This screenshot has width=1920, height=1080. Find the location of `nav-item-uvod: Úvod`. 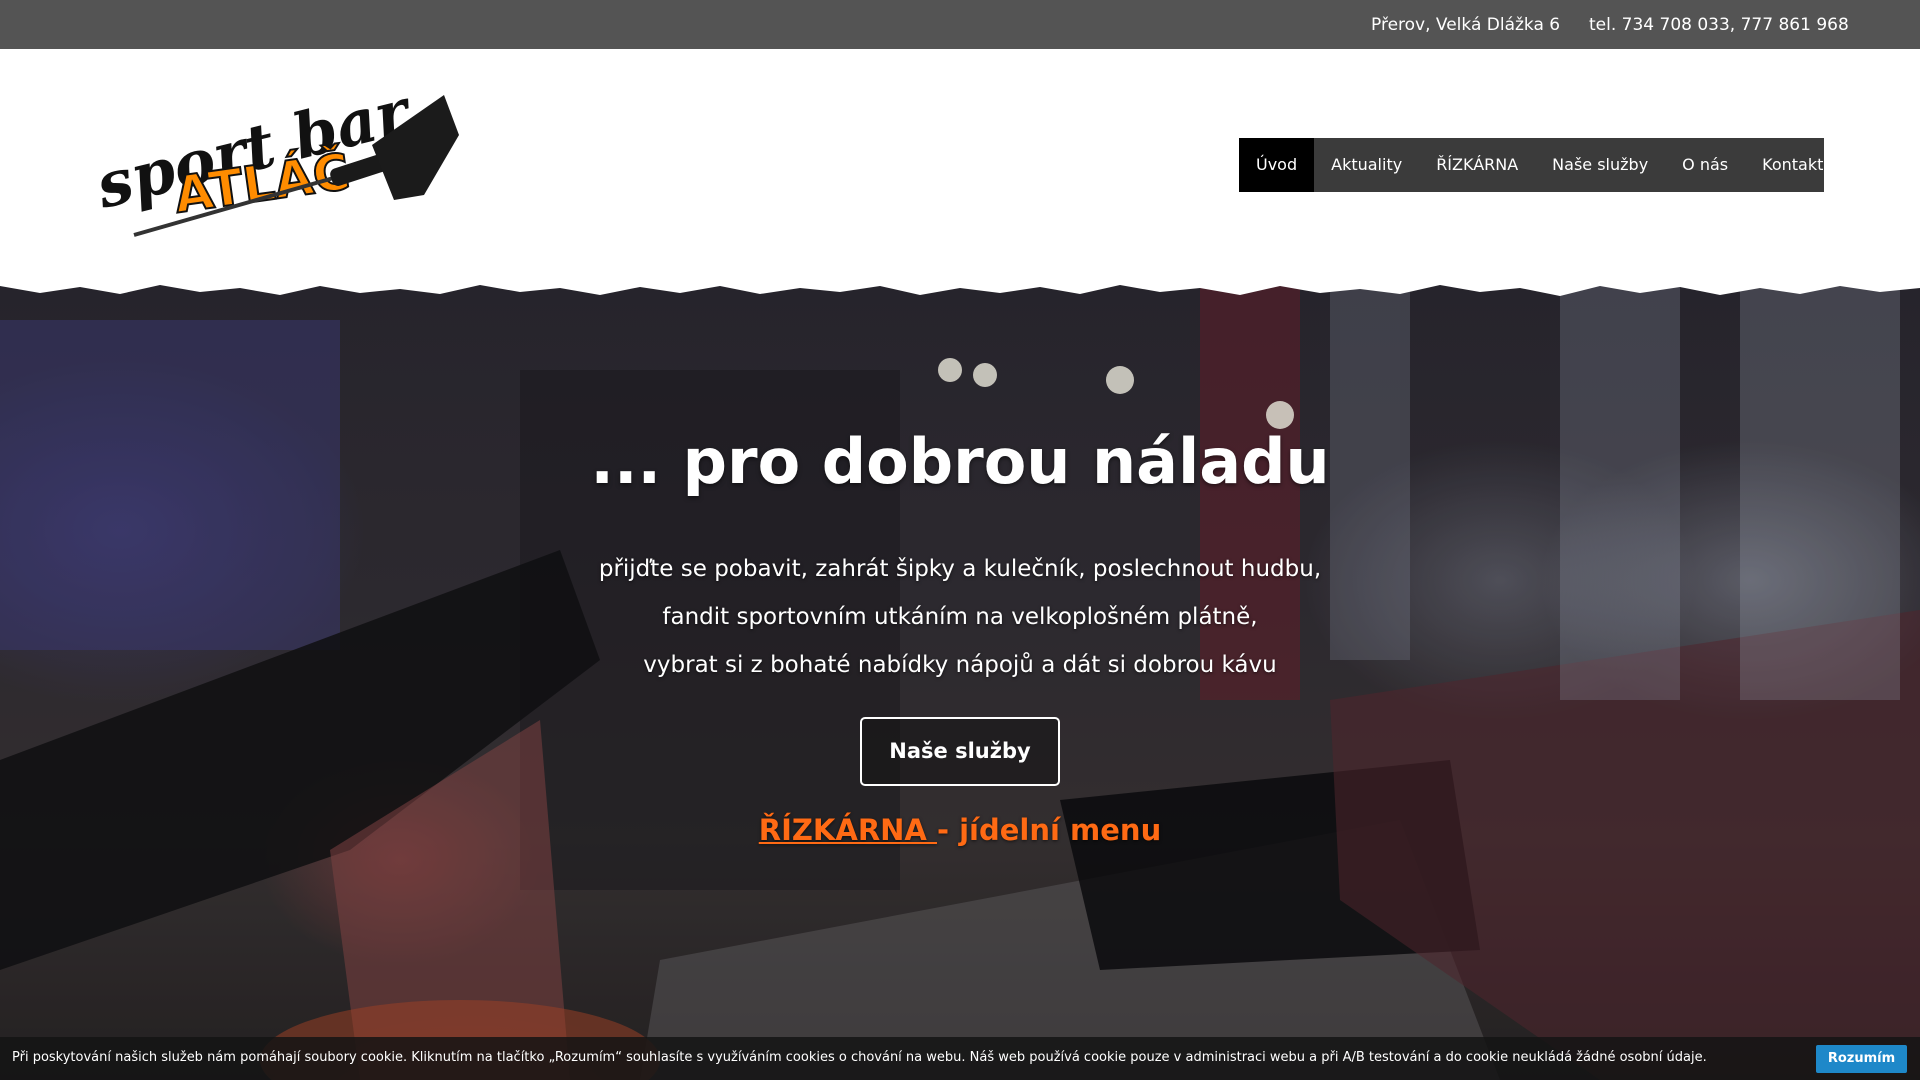

nav-item-uvod: Úvod is located at coordinates (1277, 165).